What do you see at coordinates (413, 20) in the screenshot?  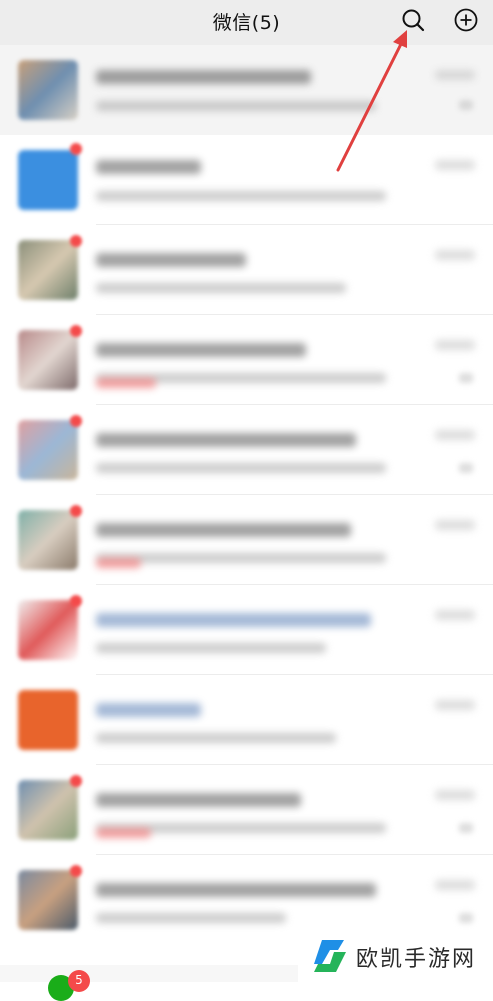 I see `search-icon` at bounding box center [413, 20].